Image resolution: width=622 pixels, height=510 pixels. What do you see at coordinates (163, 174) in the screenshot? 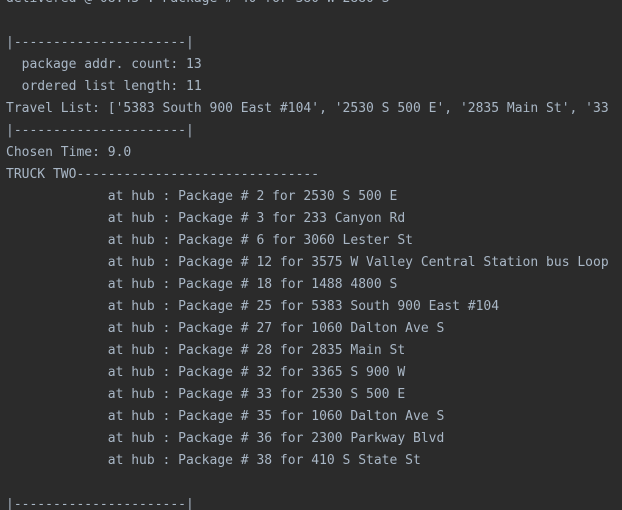
I see `console-line-truck-header: TRUCK TWO-------------------------------` at bounding box center [163, 174].